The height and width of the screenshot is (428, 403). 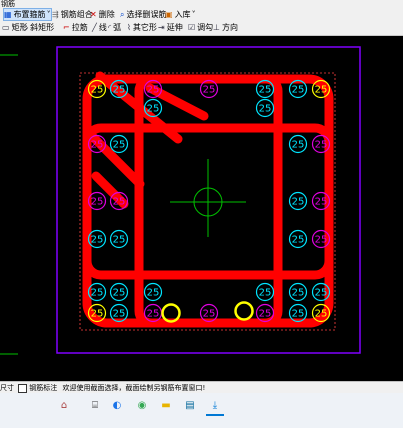 I want to click on direction-icon: ⊥, so click(x=216, y=27).